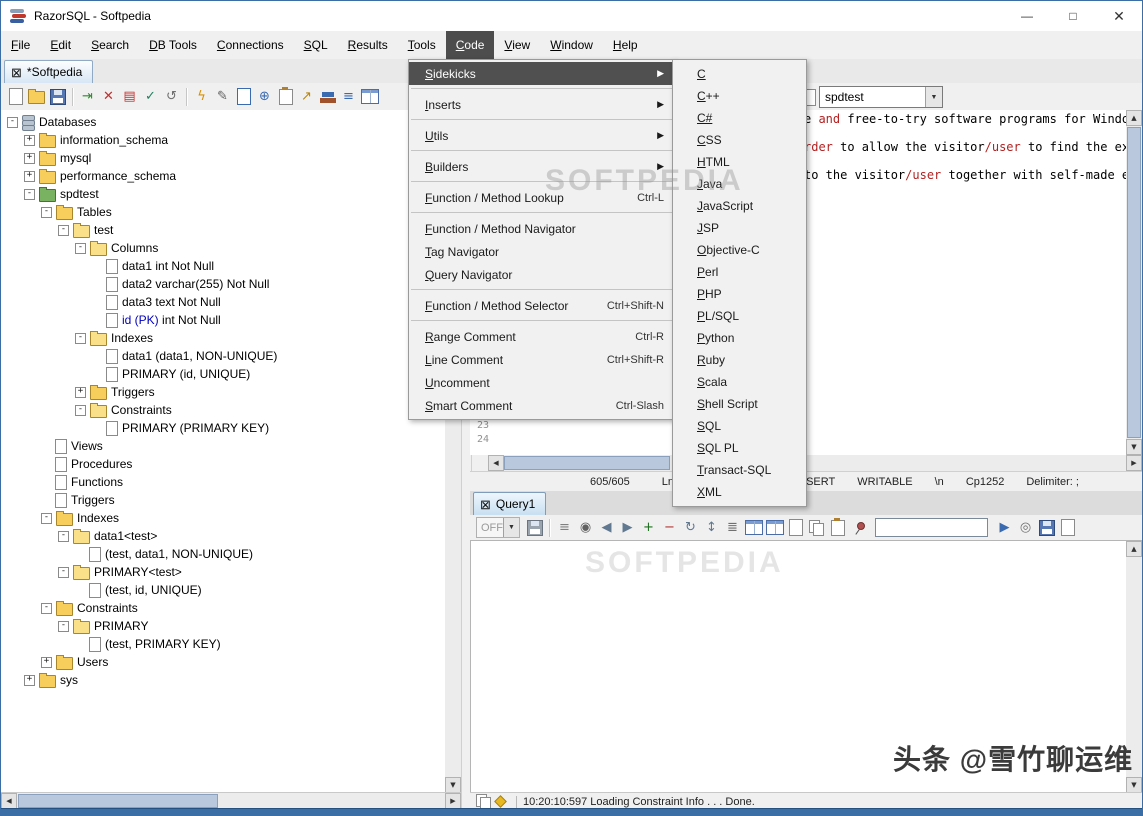 The height and width of the screenshot is (816, 1143). What do you see at coordinates (541, 274) in the screenshot?
I see `code-menu-item-query-navigator: Query Navigator` at bounding box center [541, 274].